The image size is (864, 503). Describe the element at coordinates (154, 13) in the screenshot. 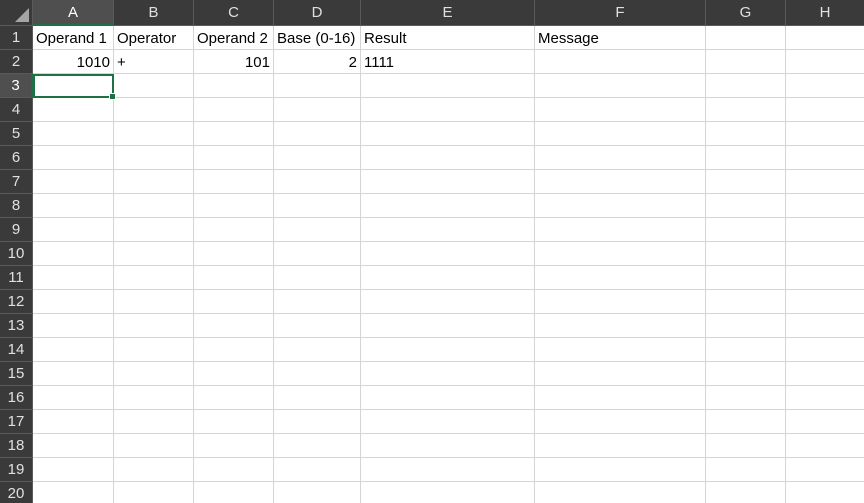

I see `column-header-b: B` at that location.